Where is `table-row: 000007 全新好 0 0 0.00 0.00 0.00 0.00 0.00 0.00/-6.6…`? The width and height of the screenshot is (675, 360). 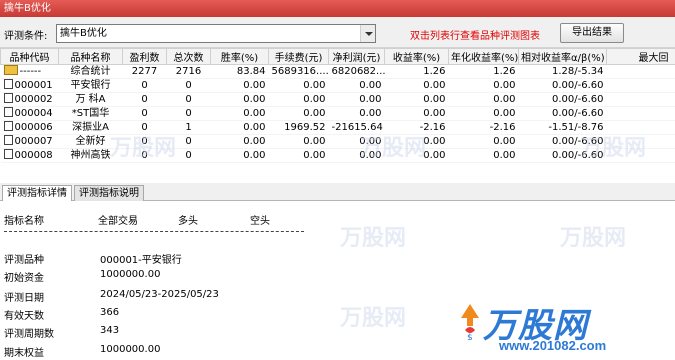 table-row: 000007 全新好 0 0 0.00 0.00 0.00 0.00 0.00 0.00/-6.6… is located at coordinates (337, 142).